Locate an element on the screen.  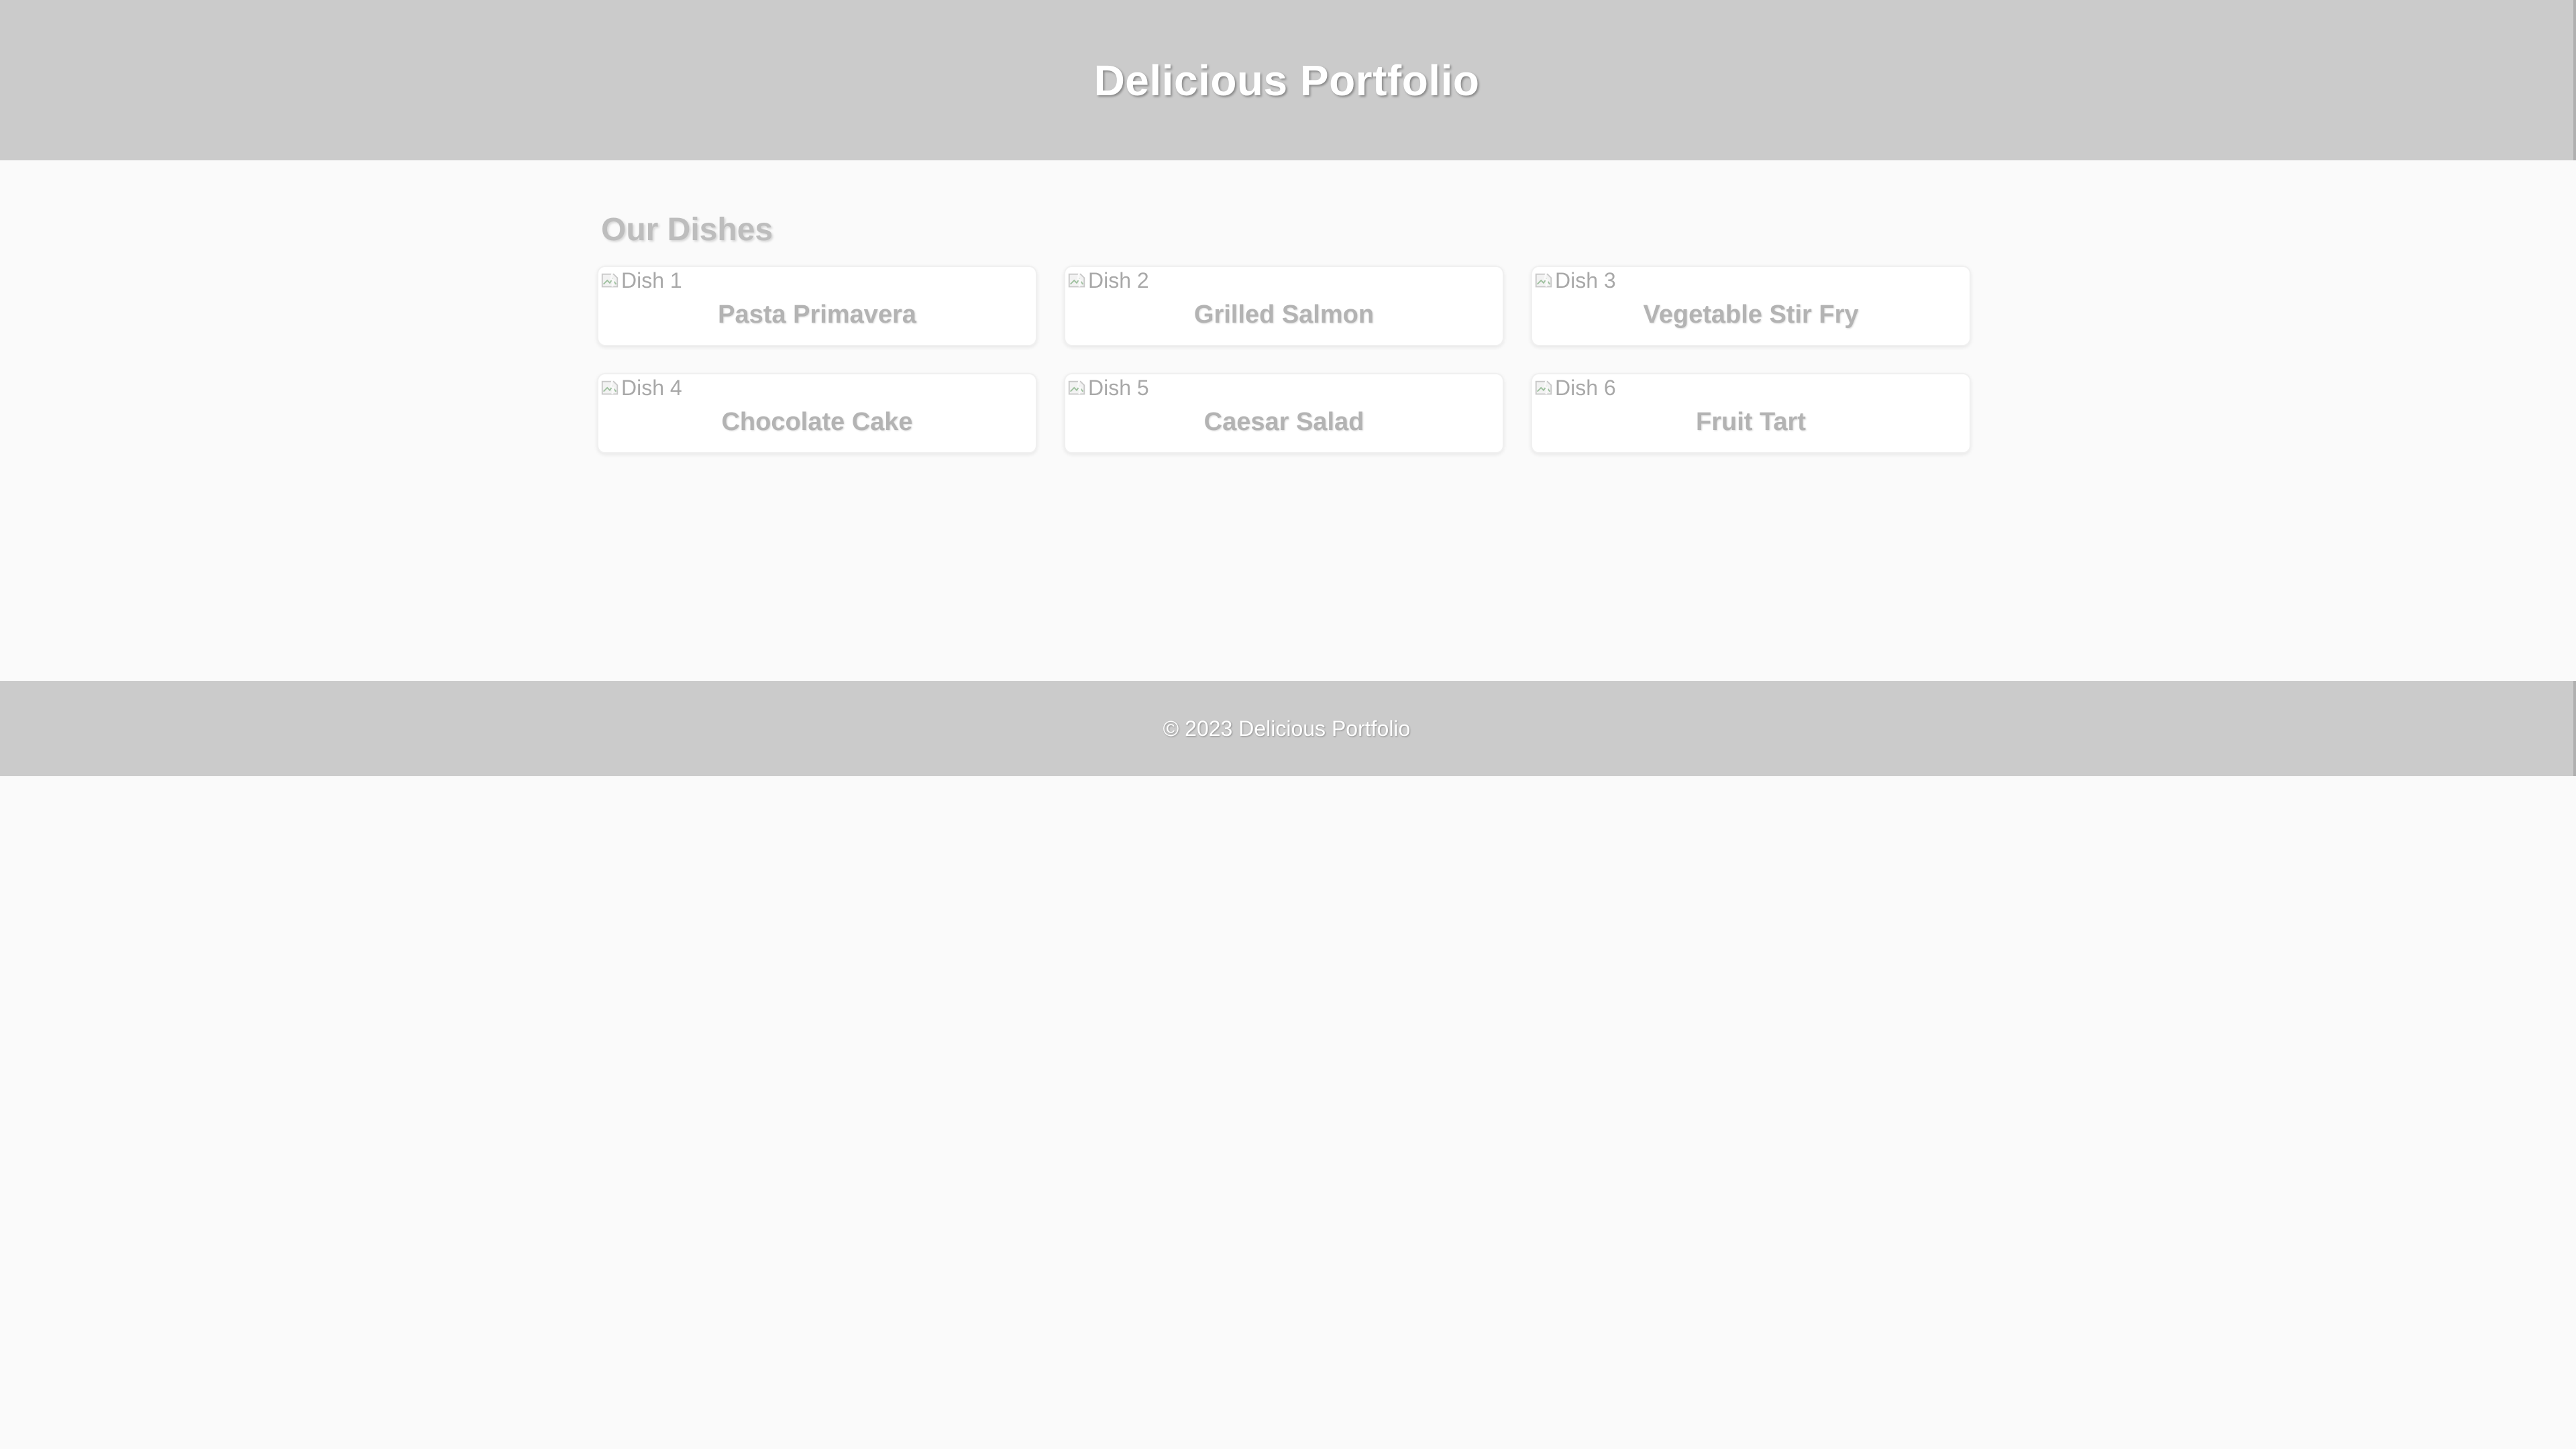
dish-name: Chocolate Cake is located at coordinates (817, 422).